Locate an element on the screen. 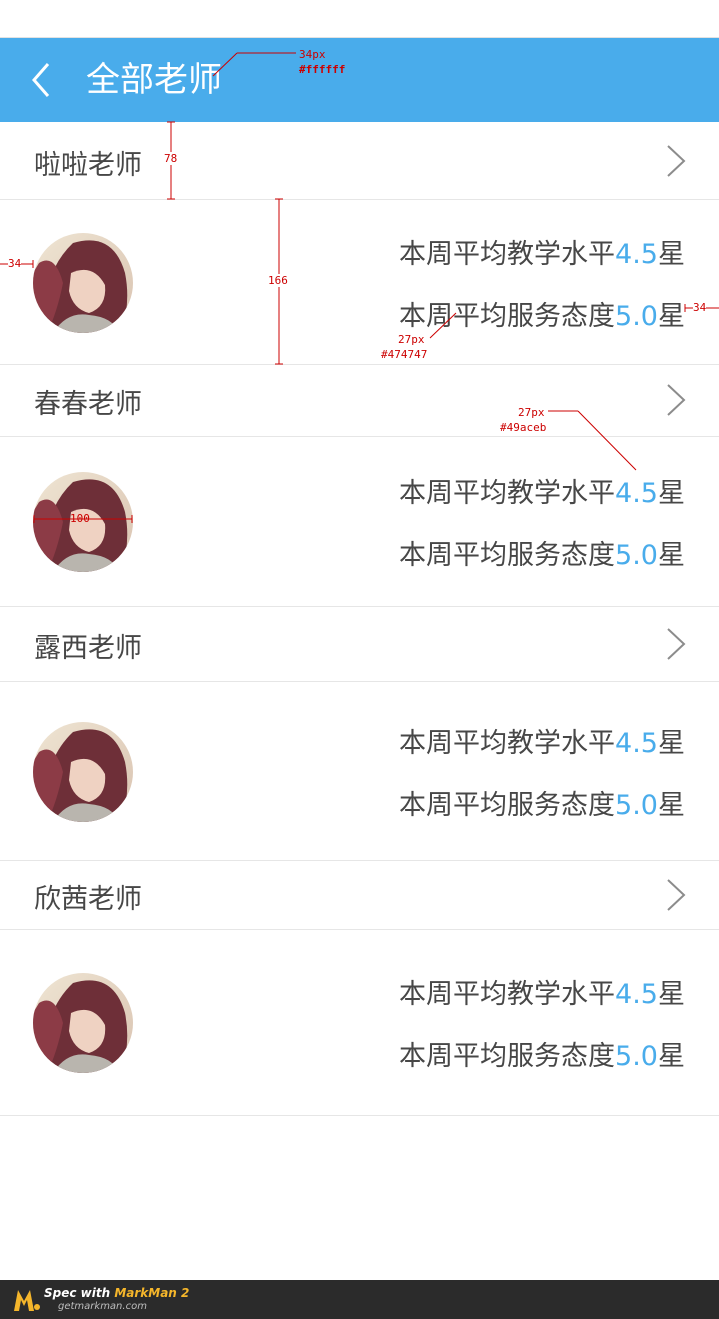  spec-title-size: 34px is located at coordinates (312, 54).